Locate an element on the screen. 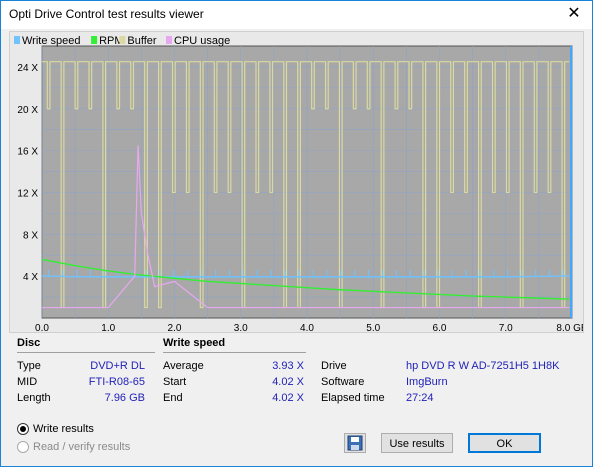 Image resolution: width=593 pixels, height=467 pixels. read-verify-label: Read / verify results is located at coordinates (82, 447).